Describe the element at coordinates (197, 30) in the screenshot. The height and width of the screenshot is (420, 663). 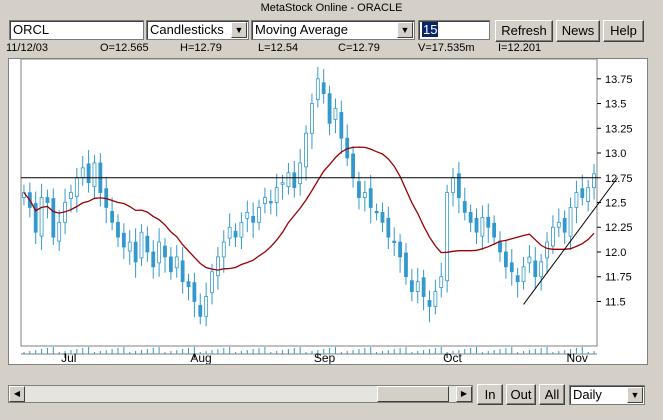
I see `chart-type-select: Candlesticks ▼` at that location.